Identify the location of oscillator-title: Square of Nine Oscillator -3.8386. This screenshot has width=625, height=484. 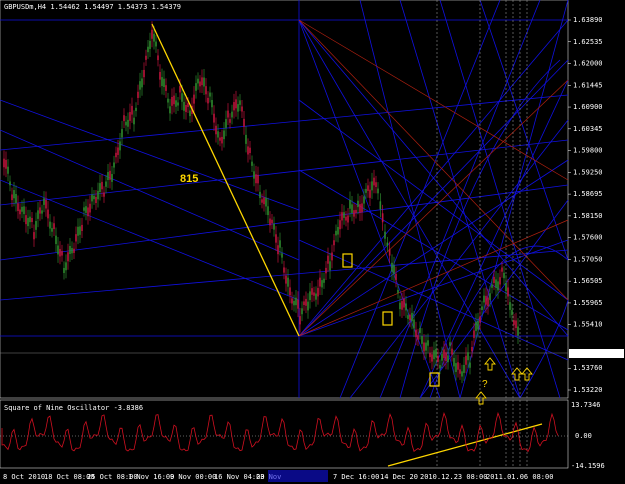
(73, 408).